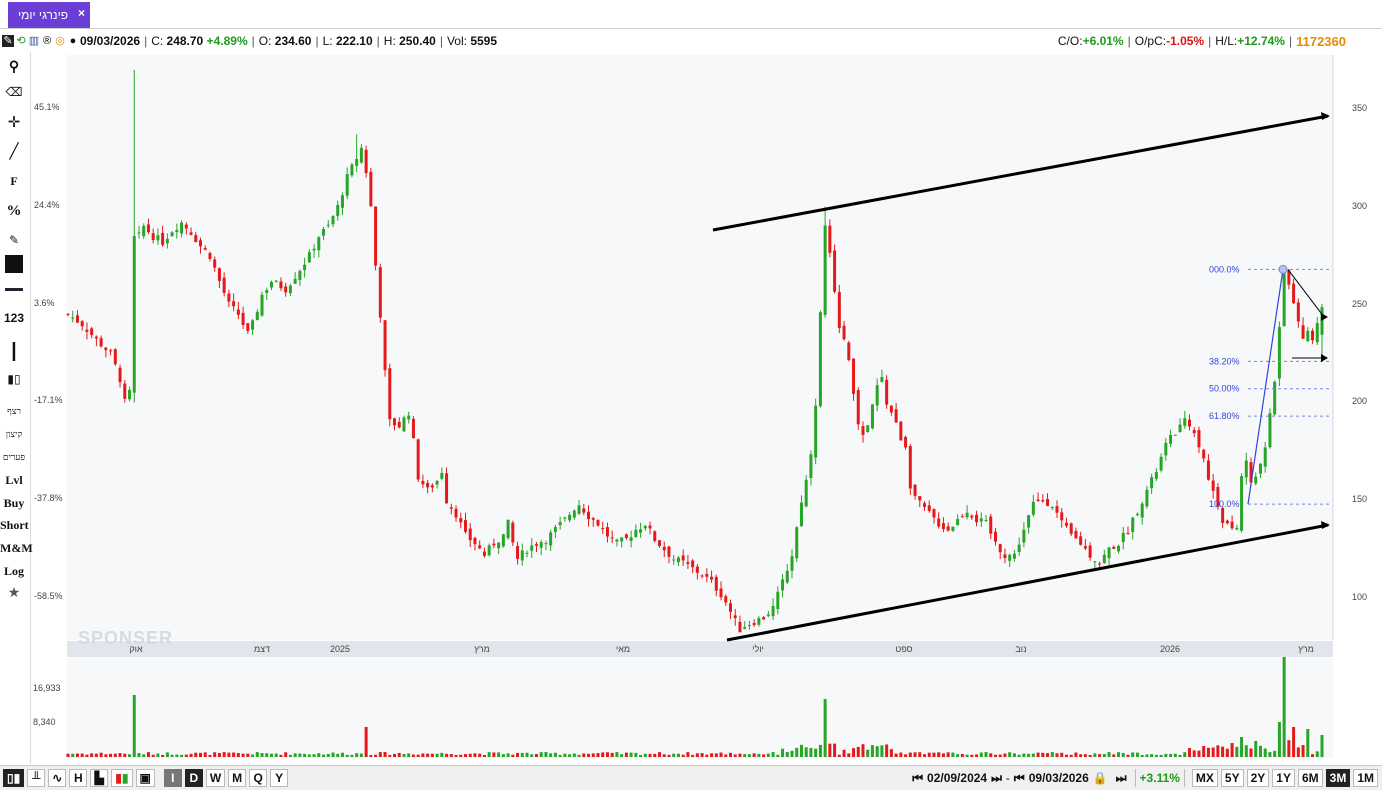 This screenshot has height=791, width=1382. What do you see at coordinates (1204, 778) in the screenshot?
I see `range-max: MX` at bounding box center [1204, 778].